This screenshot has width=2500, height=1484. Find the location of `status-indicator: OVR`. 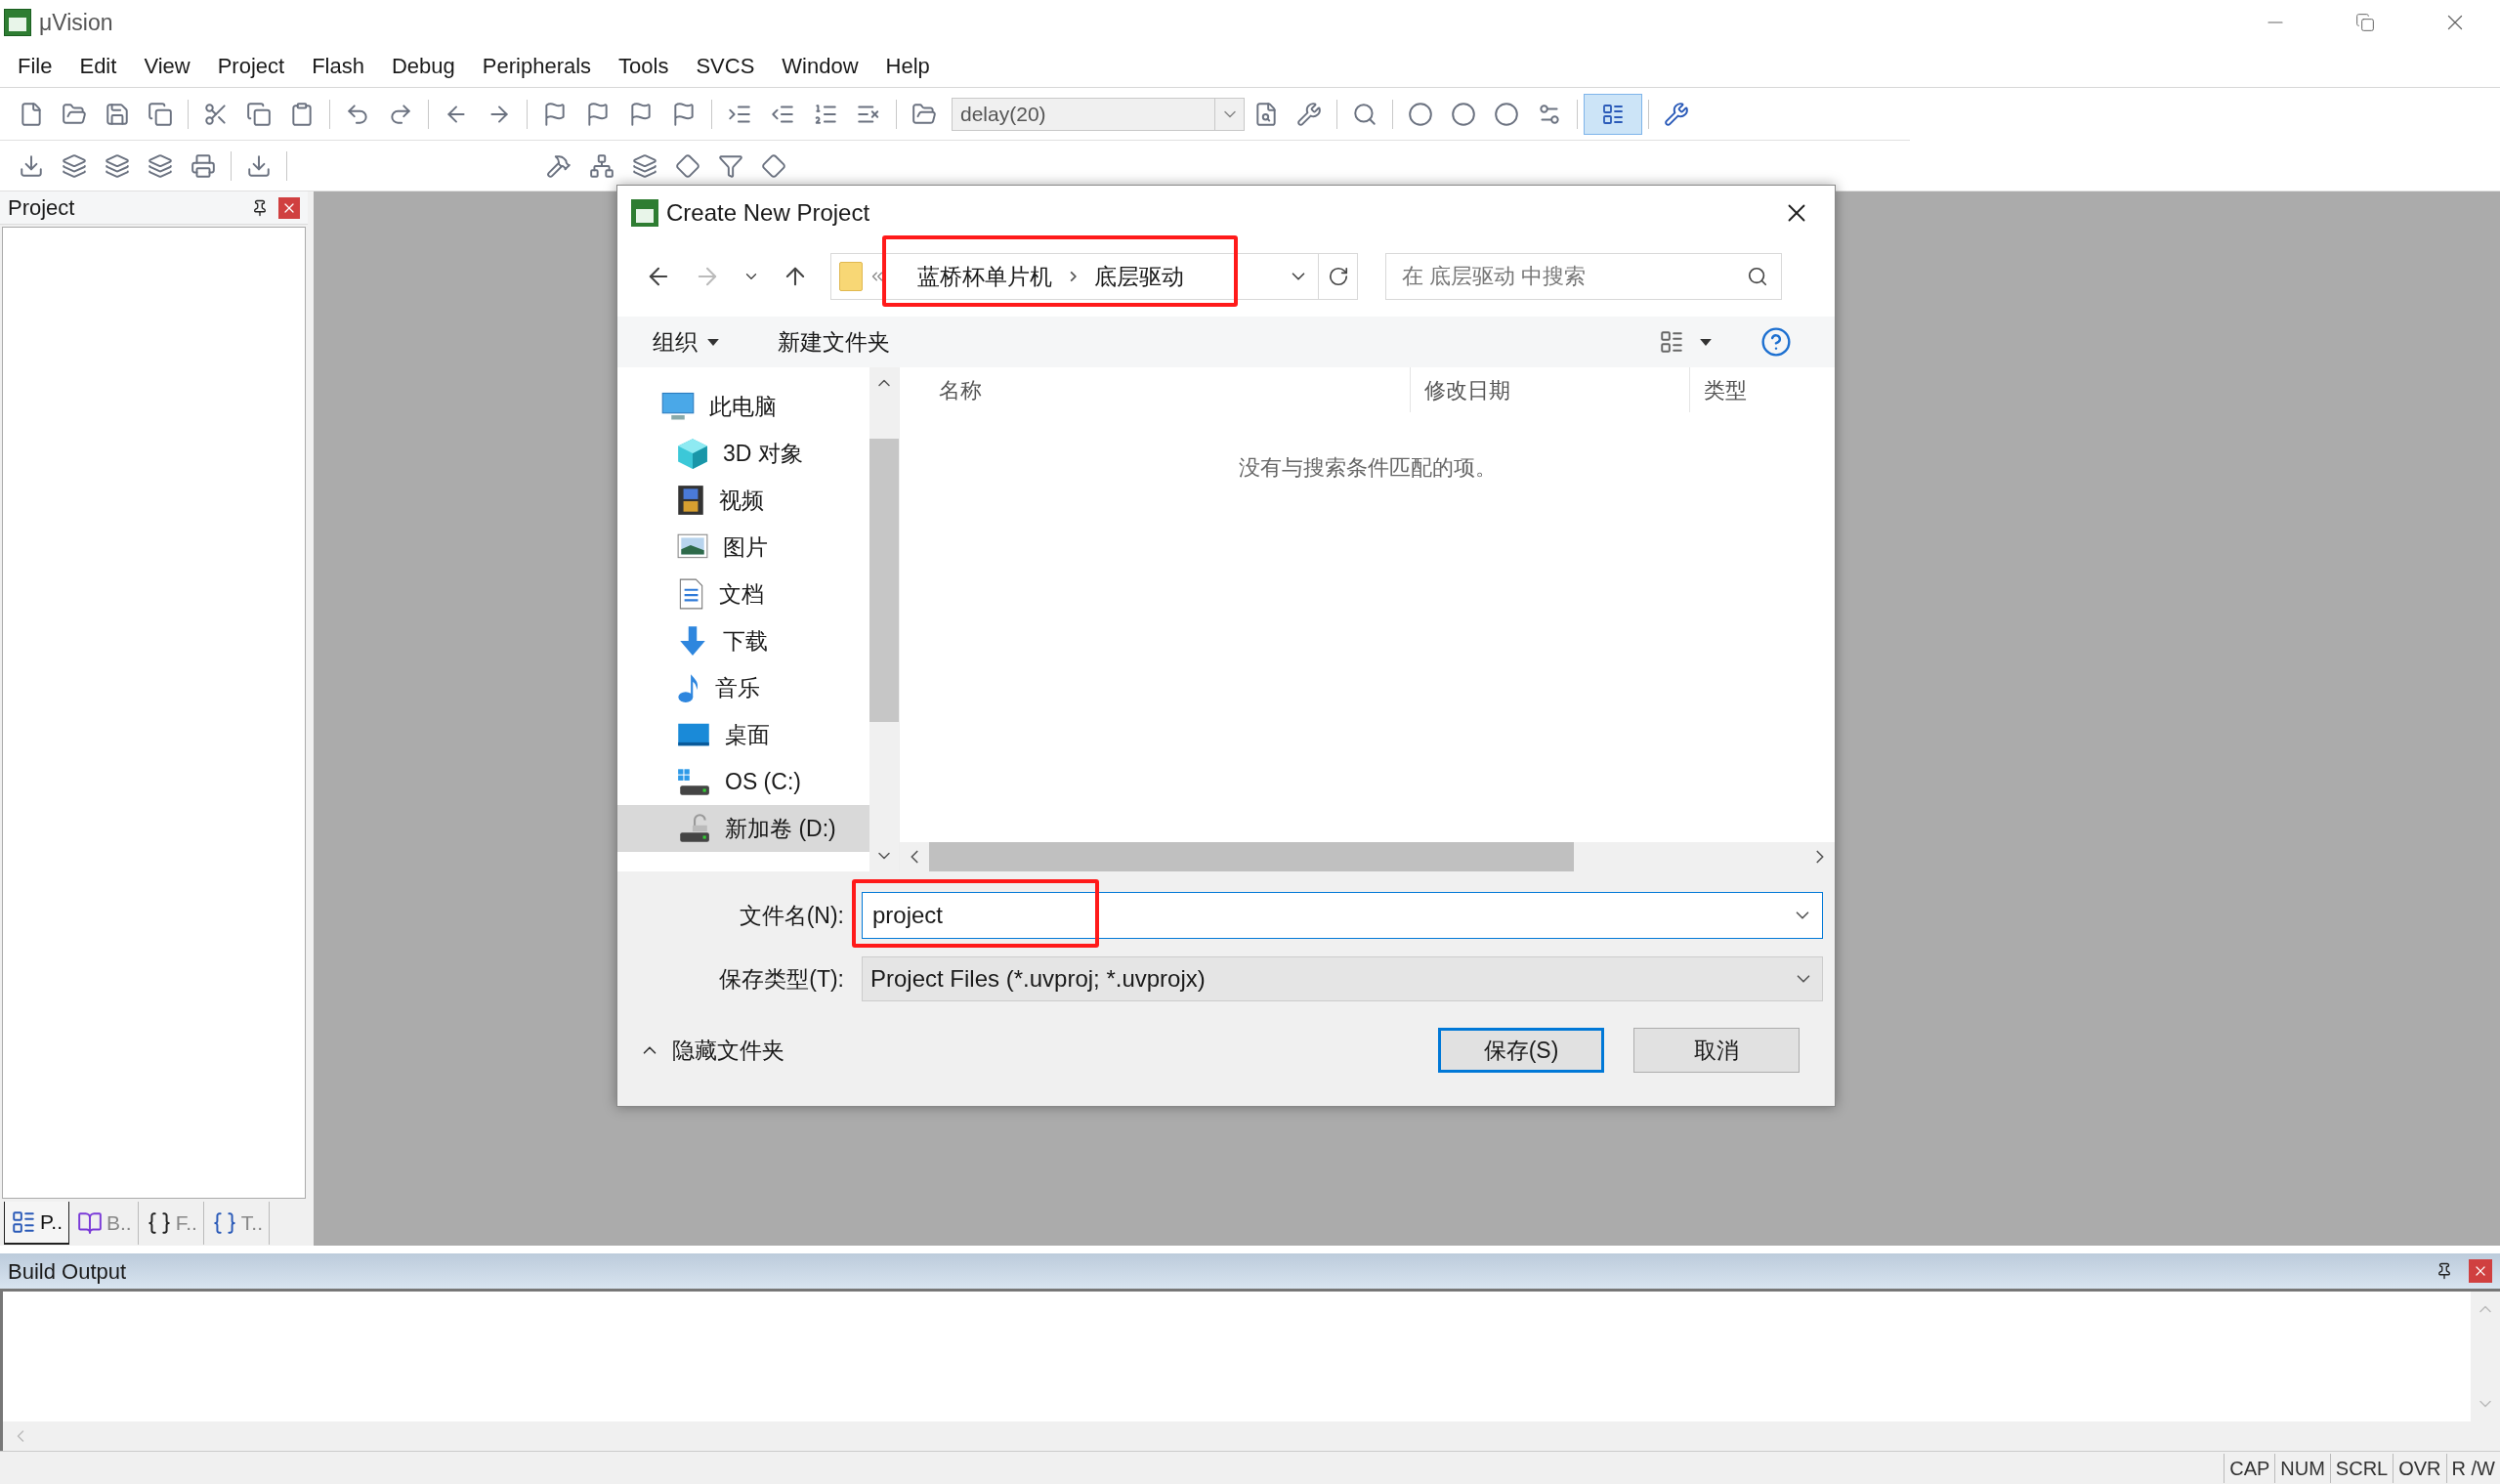

status-indicator: OVR is located at coordinates (2420, 1468).